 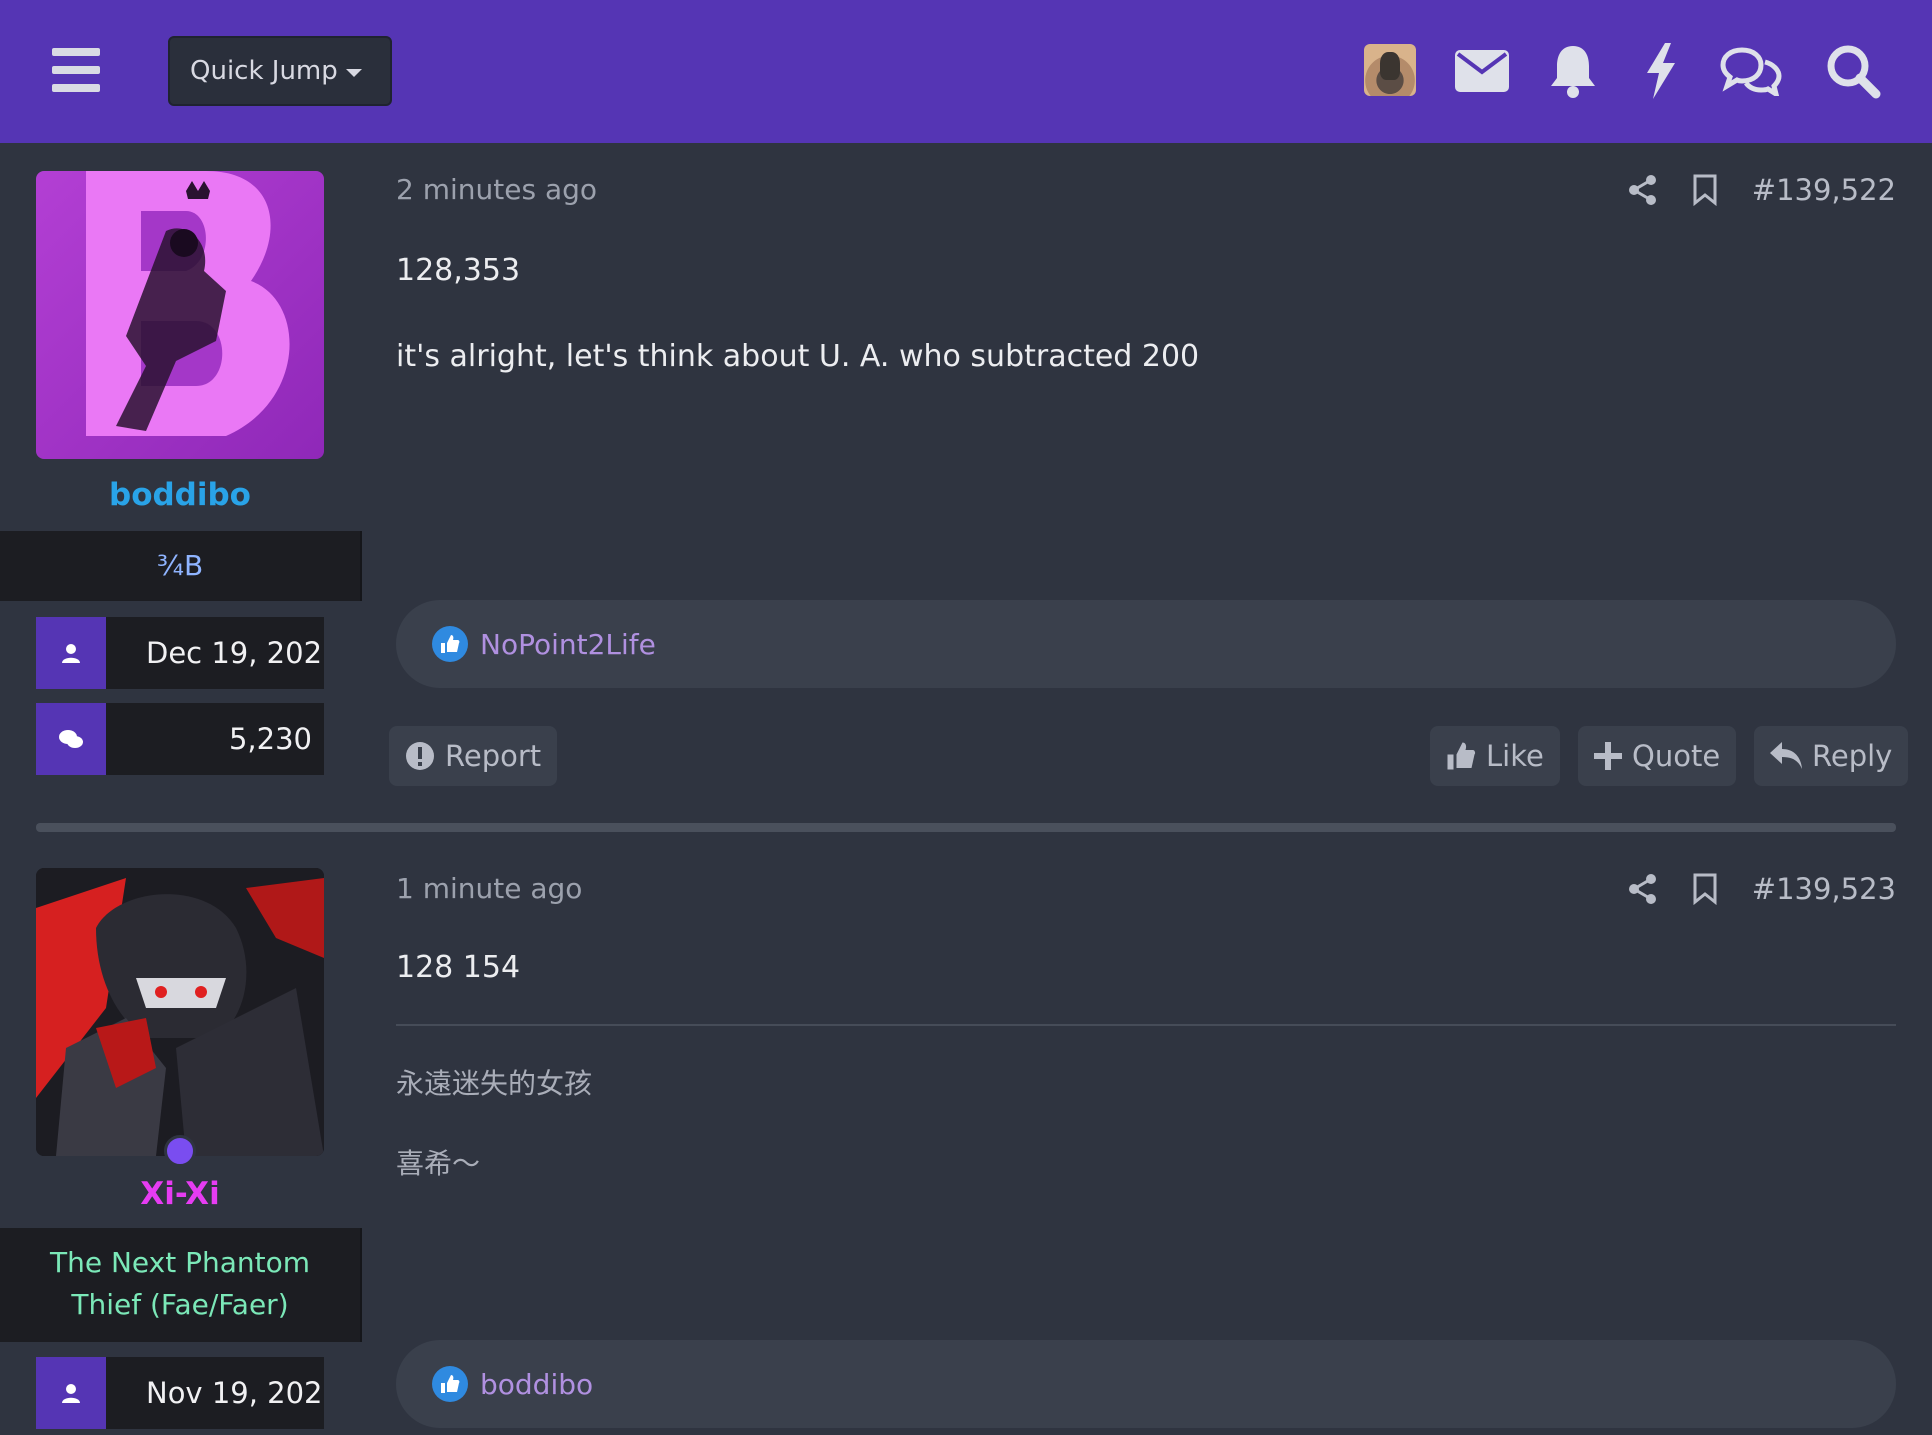 What do you see at coordinates (536, 1384) in the screenshot?
I see `reaction-users: boddibo` at bounding box center [536, 1384].